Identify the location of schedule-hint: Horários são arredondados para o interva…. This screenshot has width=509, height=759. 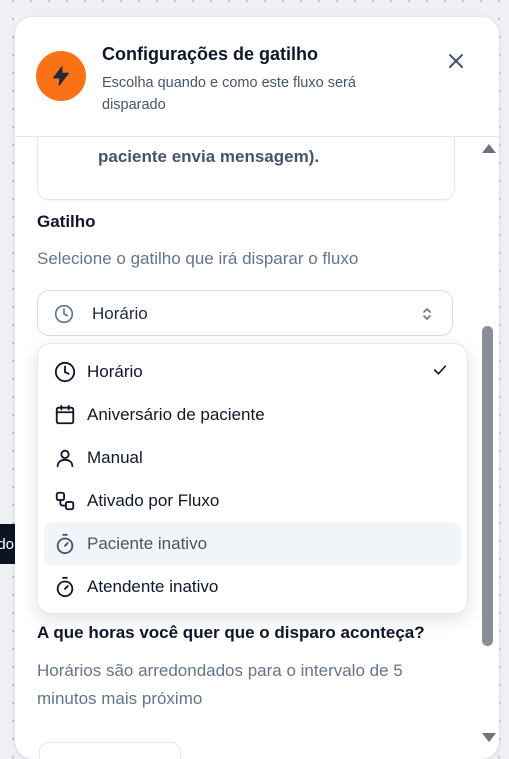
(220, 684).